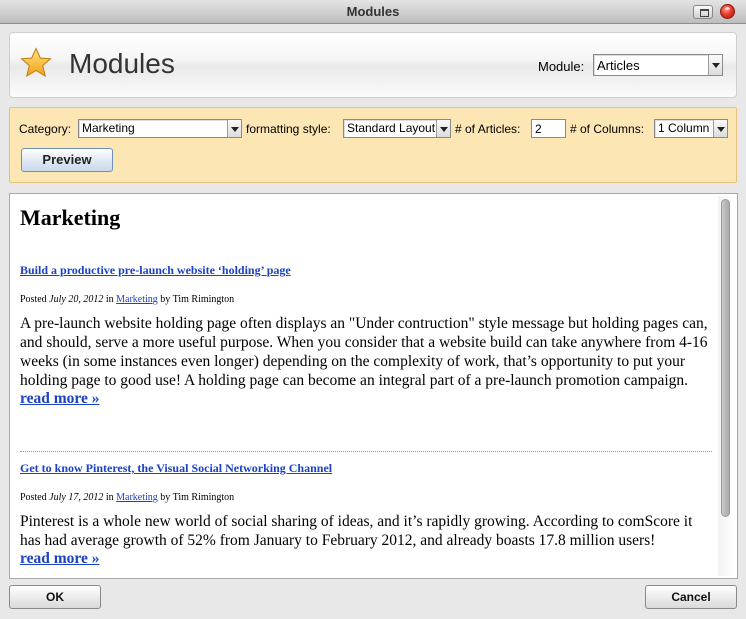 This screenshot has width=746, height=619. Describe the element at coordinates (618, 65) in the screenshot. I see `module-select-value: Articles` at that location.